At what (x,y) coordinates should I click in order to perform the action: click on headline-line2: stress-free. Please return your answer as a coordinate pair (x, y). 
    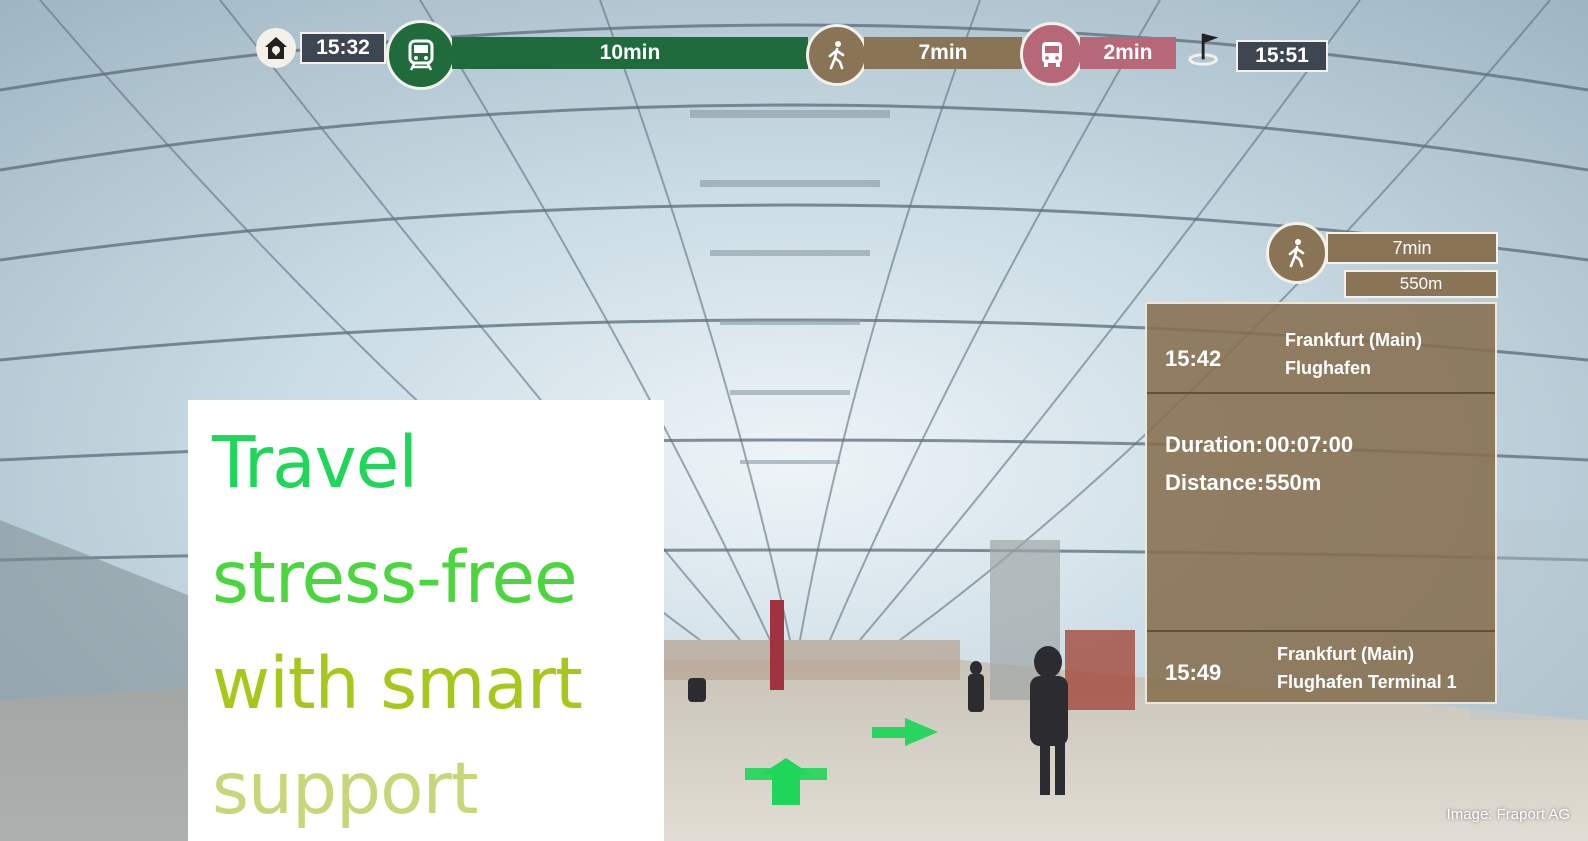
    Looking at the image, I should click on (395, 577).